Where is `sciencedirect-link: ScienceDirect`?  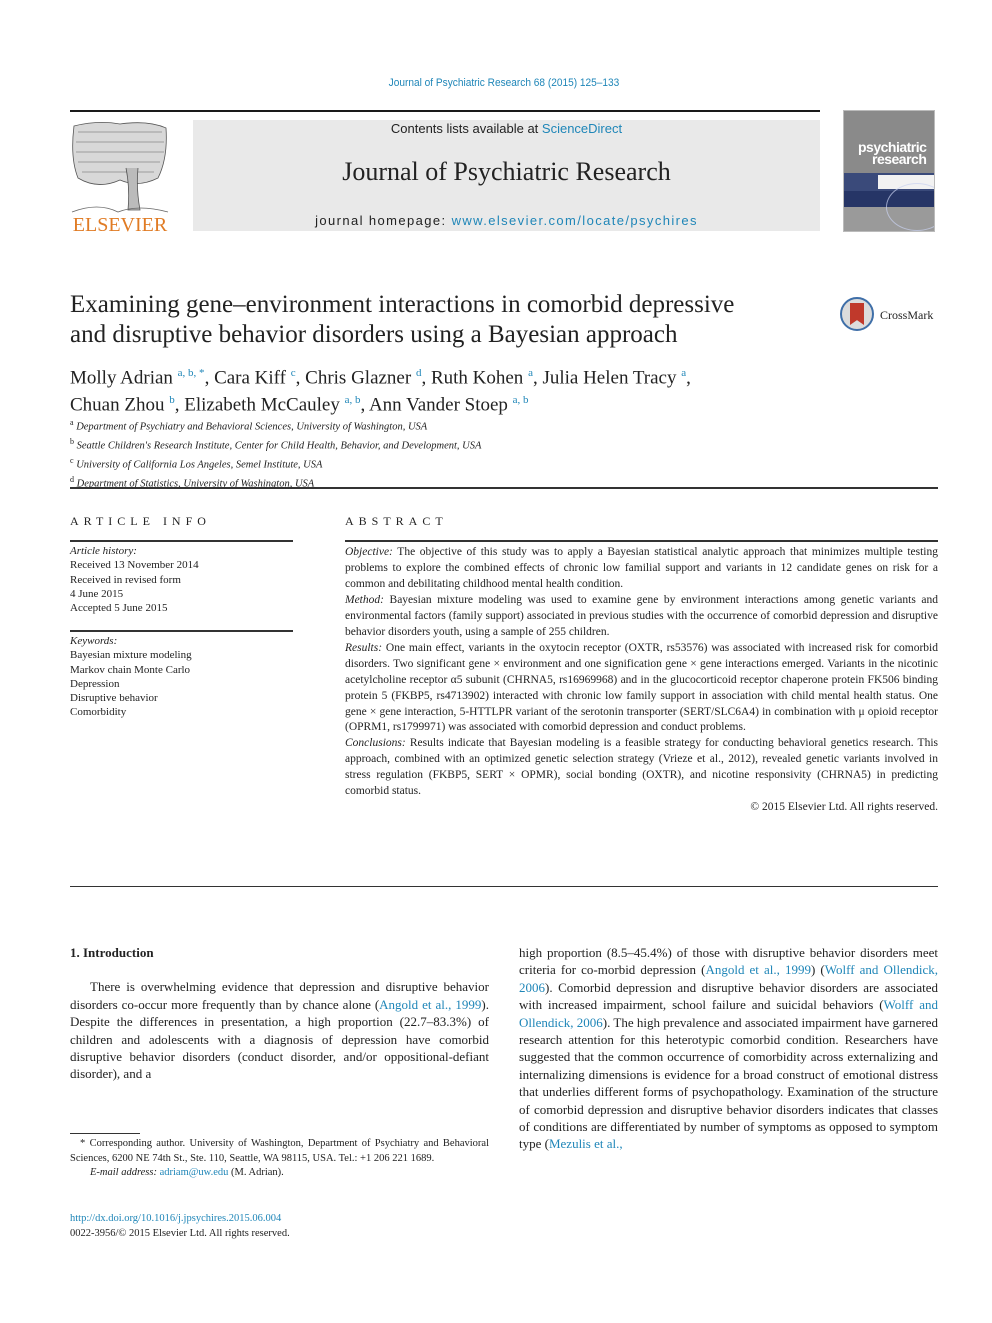
sciencedirect-link: ScienceDirect is located at coordinates (582, 128).